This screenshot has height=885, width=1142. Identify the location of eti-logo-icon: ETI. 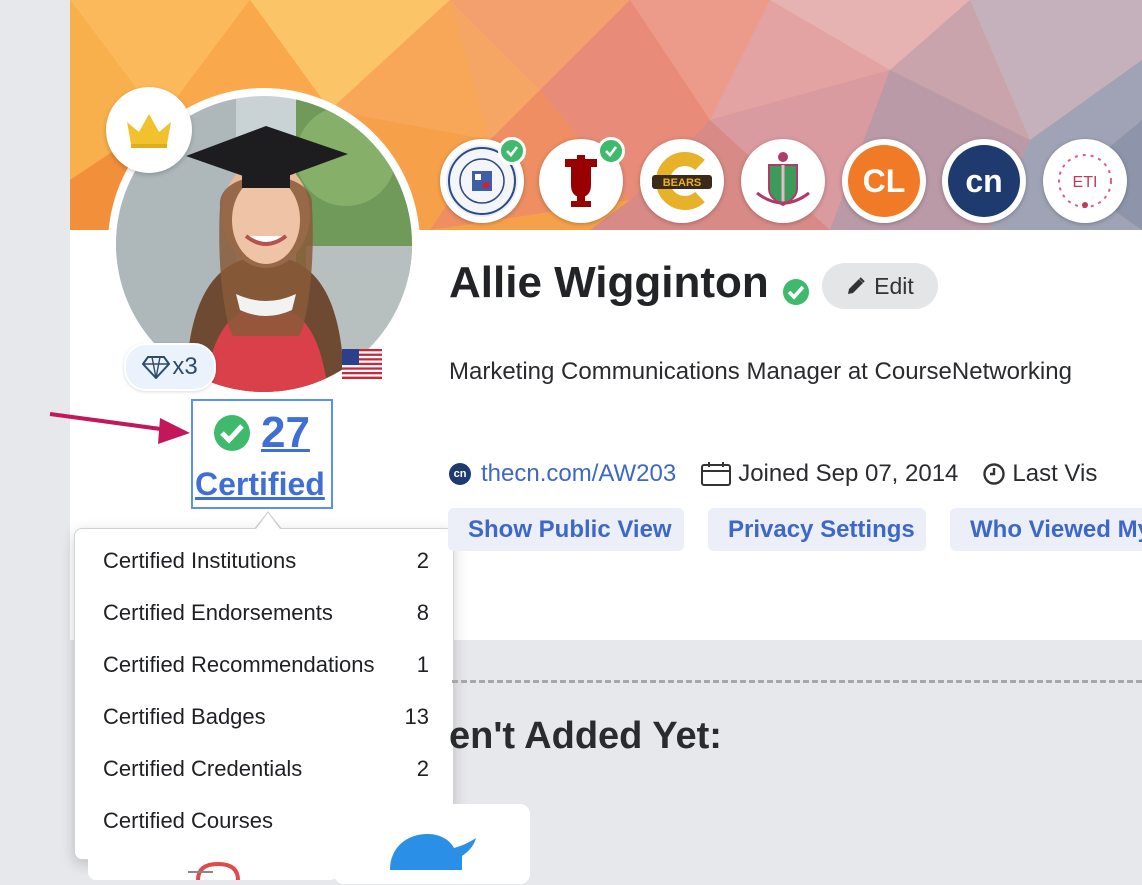
(1085, 181).